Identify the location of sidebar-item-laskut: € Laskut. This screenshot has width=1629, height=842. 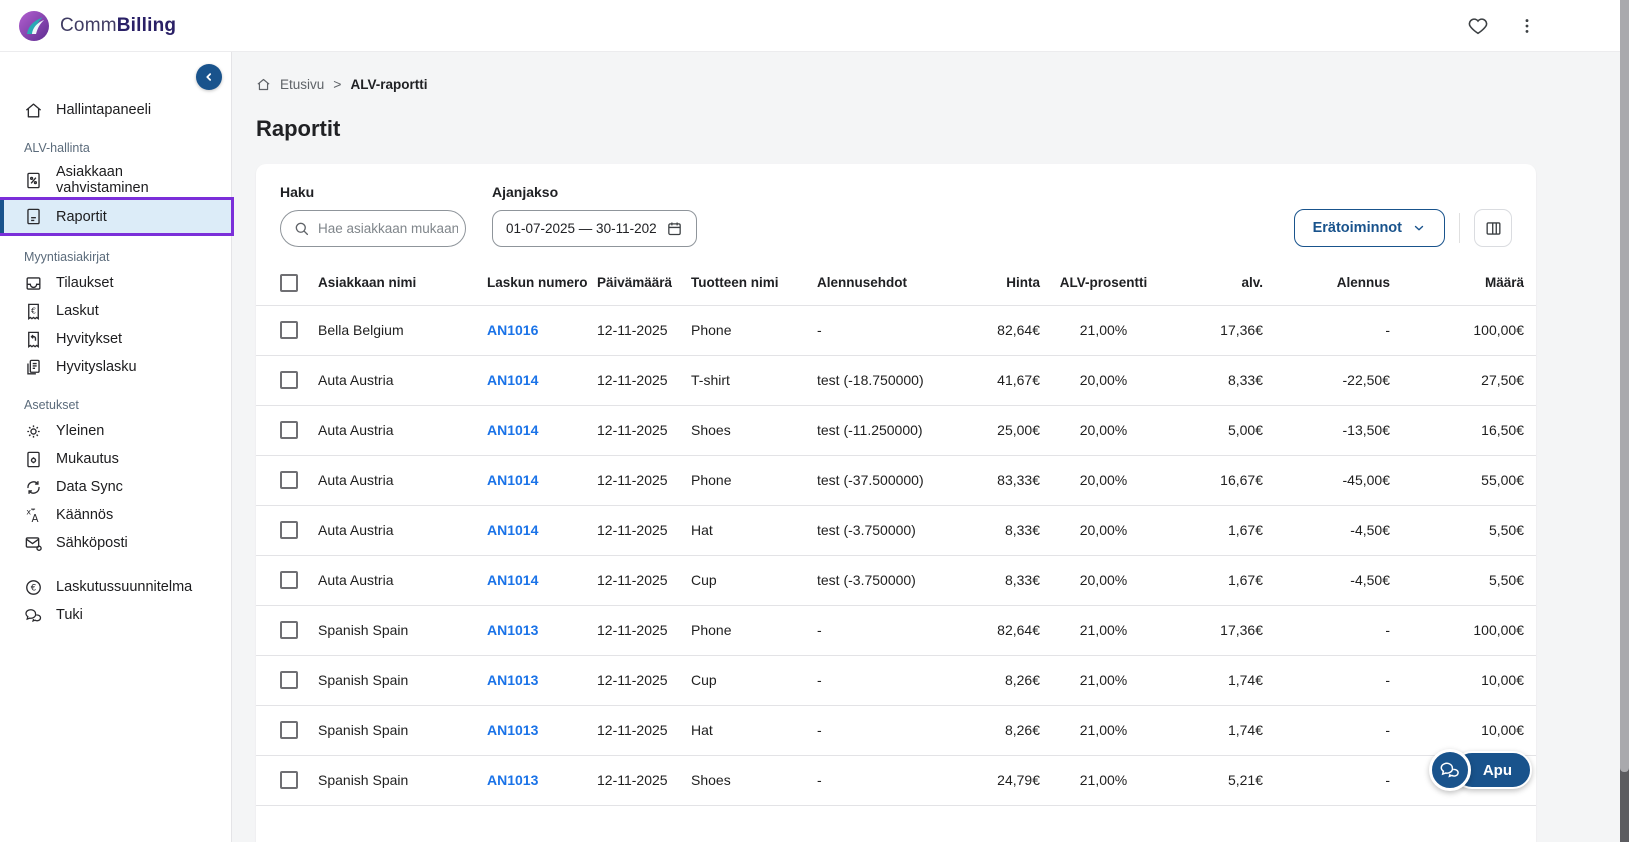
(115, 311).